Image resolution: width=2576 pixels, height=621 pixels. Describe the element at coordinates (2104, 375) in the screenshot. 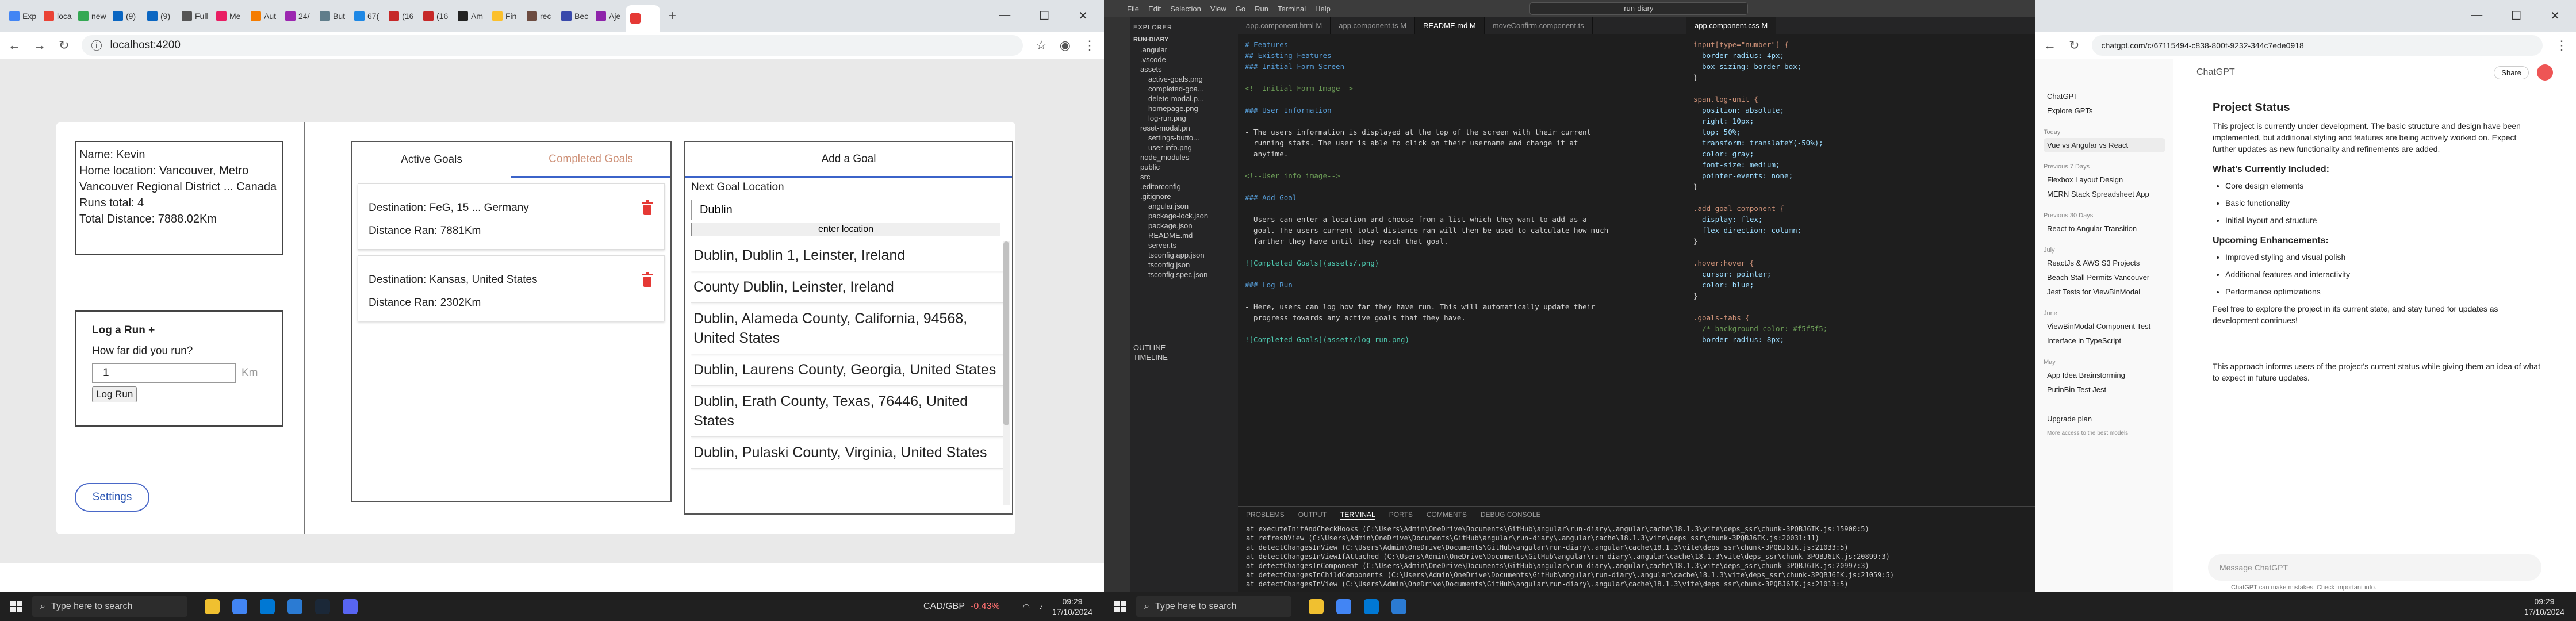

I see `history-item: App Idea Brainstorming` at that location.